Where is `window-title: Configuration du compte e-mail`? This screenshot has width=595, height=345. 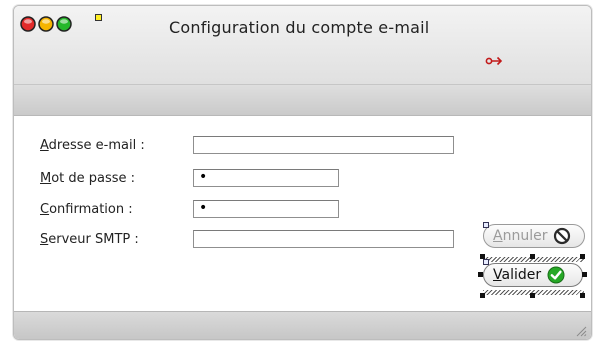
window-title: Configuration du compte e-mail is located at coordinates (299, 27).